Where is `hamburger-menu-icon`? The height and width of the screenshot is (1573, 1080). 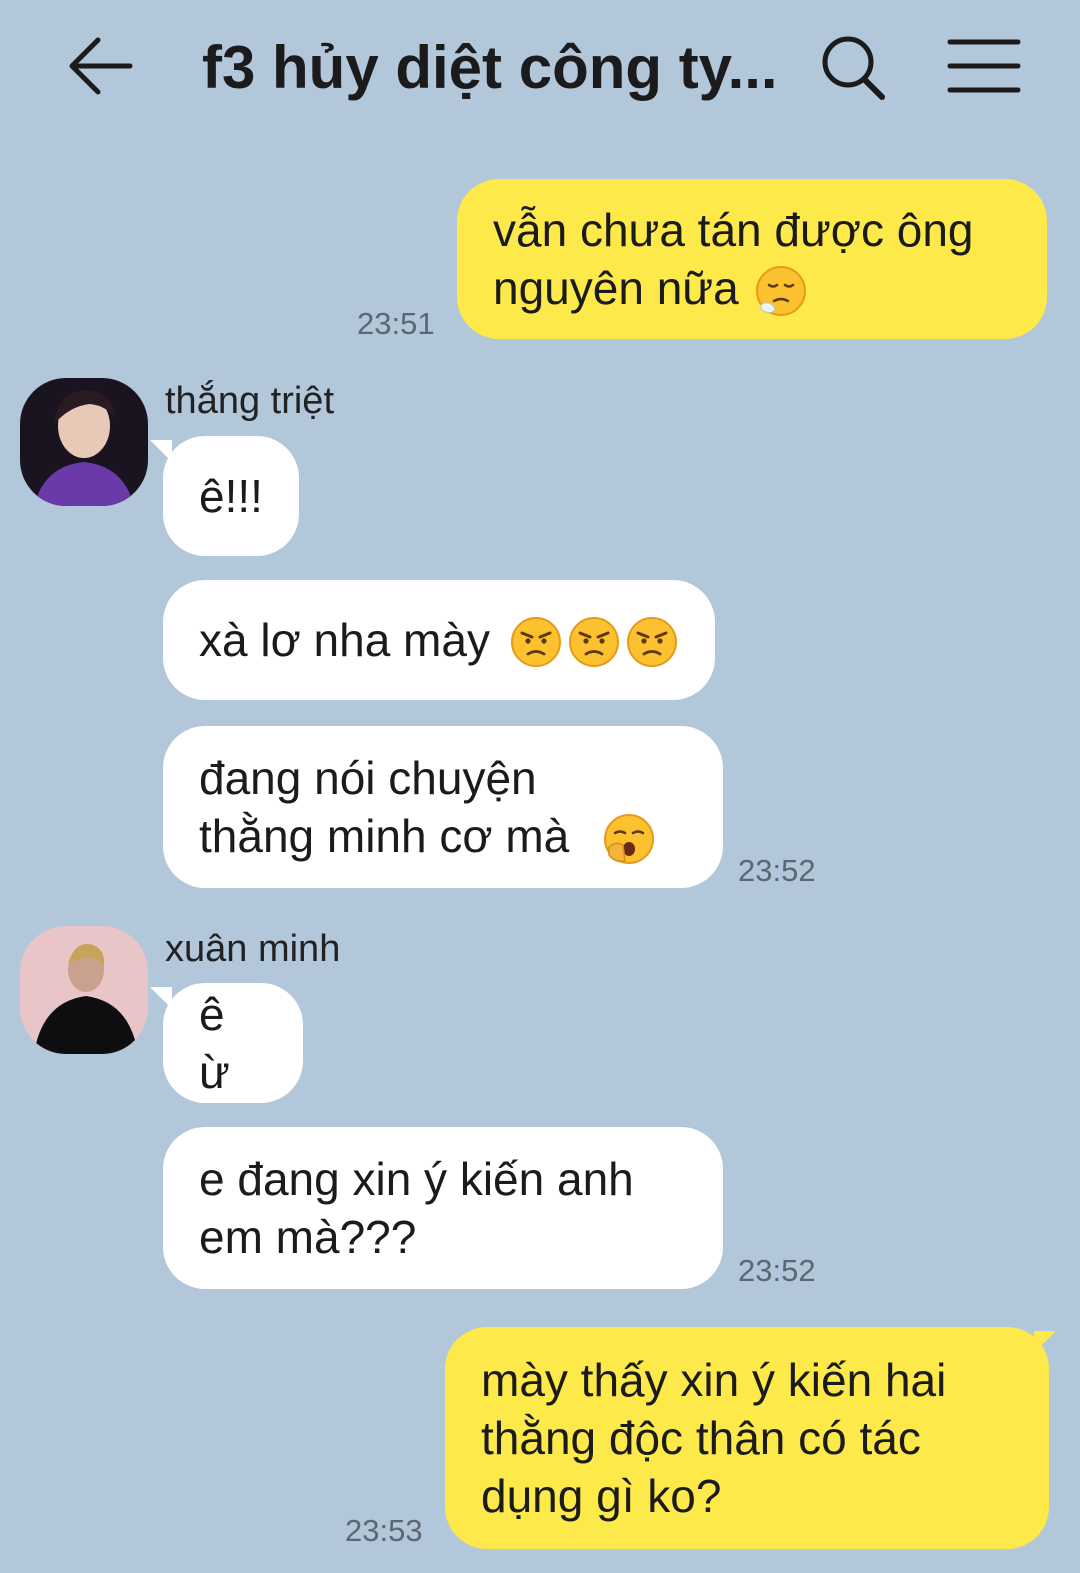
hamburger-menu-icon is located at coordinates (984, 66).